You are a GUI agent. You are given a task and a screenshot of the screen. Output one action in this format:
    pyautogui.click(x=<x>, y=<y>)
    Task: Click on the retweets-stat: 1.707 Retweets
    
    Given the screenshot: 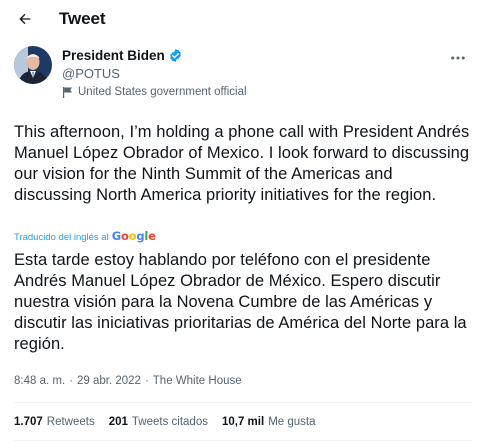 What is the action you would take?
    pyautogui.click(x=54, y=422)
    